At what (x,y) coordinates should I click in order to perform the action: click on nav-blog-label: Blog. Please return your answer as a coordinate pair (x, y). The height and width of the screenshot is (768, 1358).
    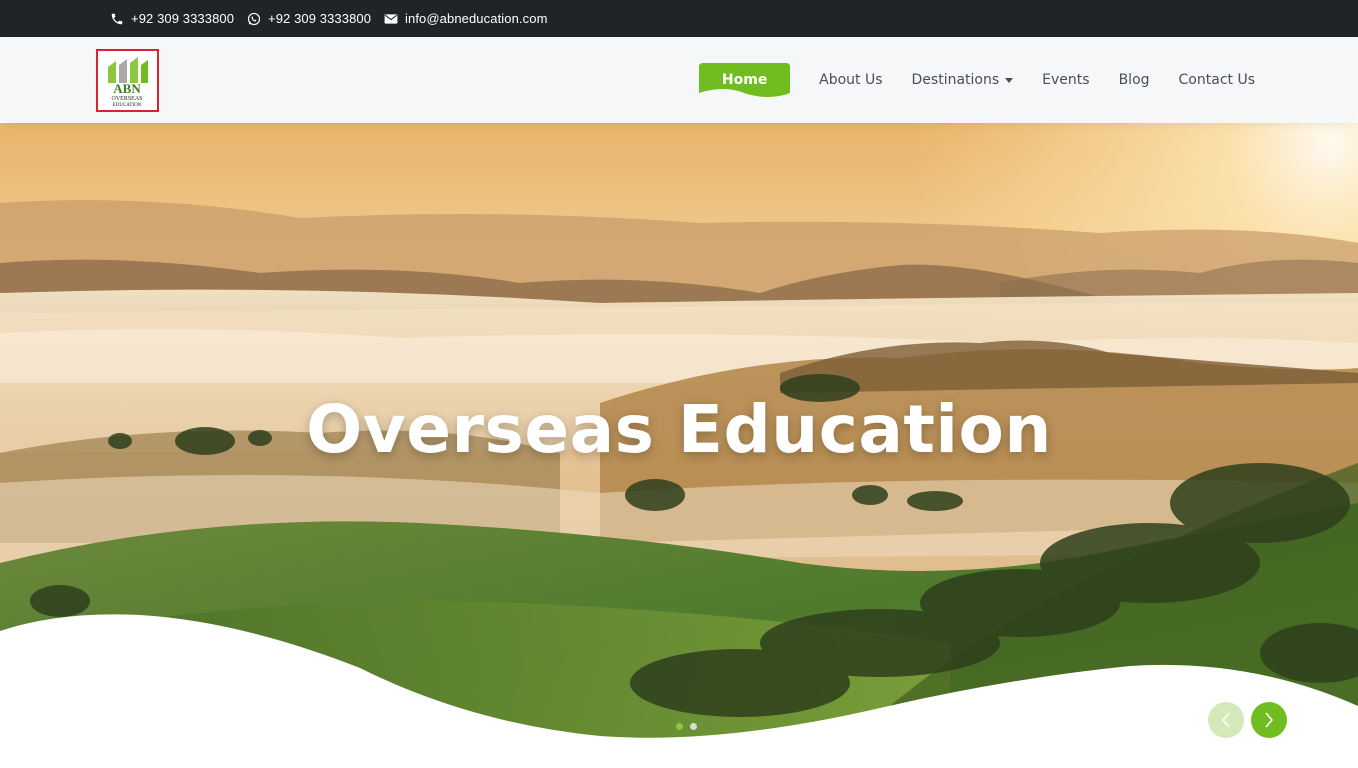
    Looking at the image, I should click on (1134, 80).